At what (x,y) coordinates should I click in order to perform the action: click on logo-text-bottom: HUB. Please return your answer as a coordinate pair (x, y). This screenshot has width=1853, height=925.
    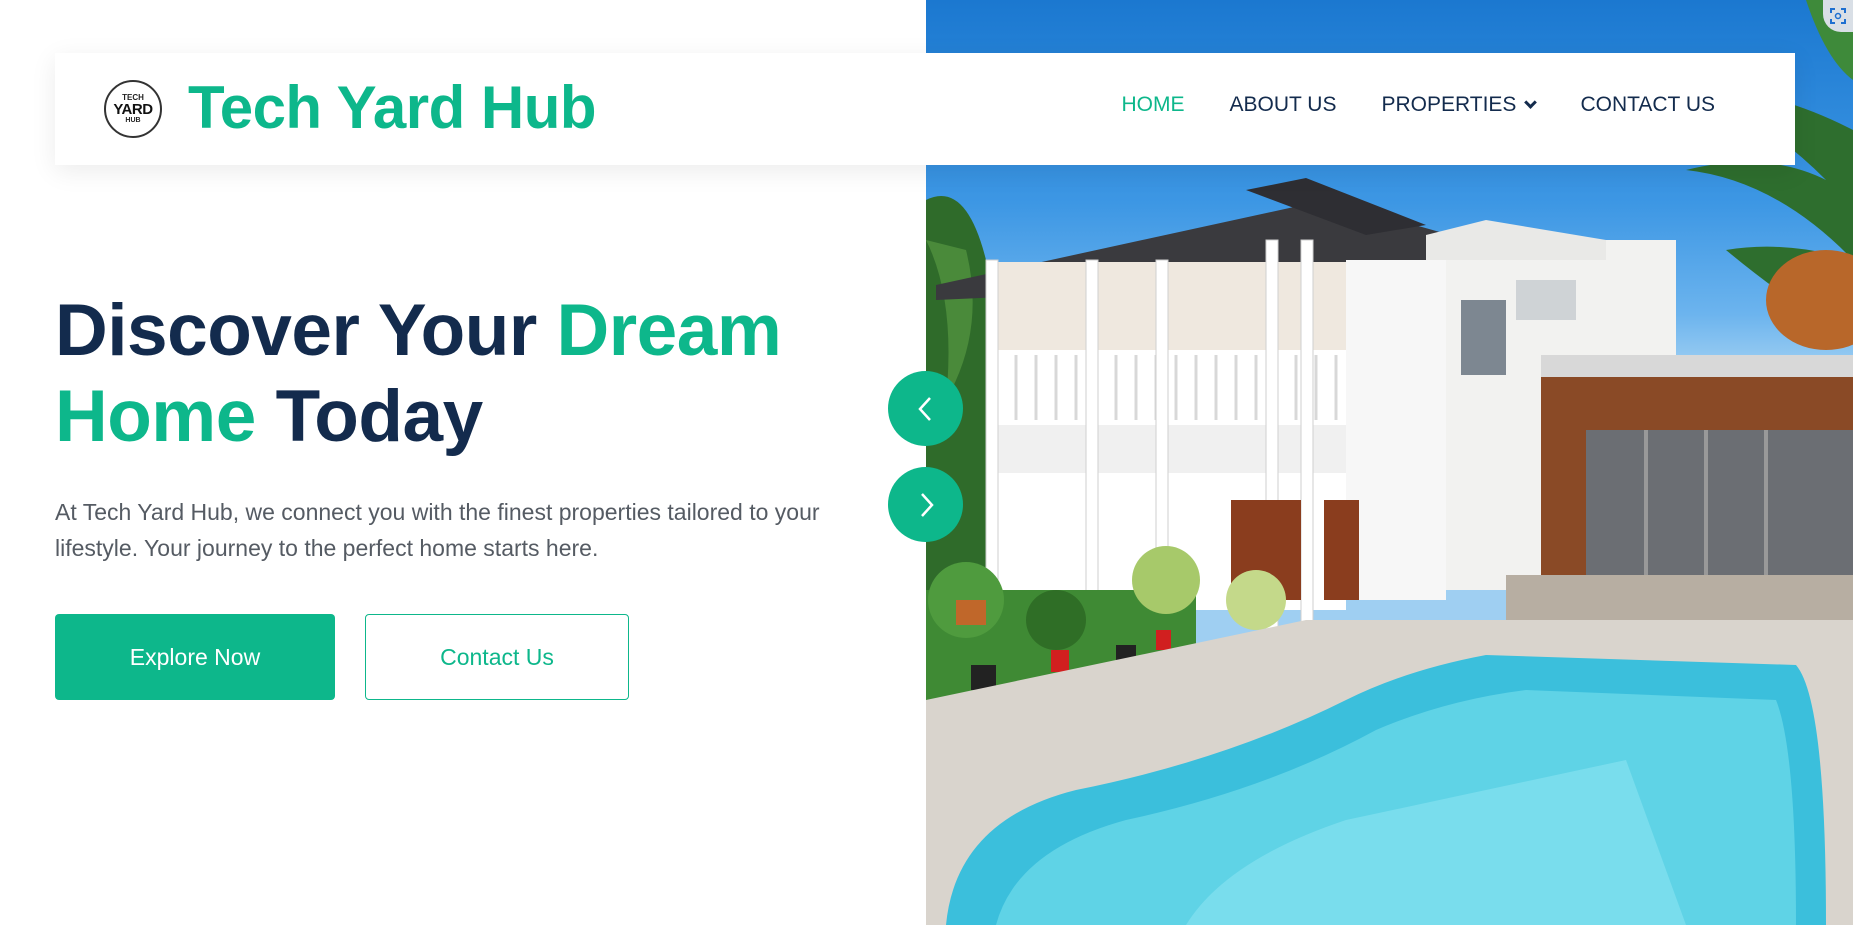
    Looking at the image, I should click on (133, 120).